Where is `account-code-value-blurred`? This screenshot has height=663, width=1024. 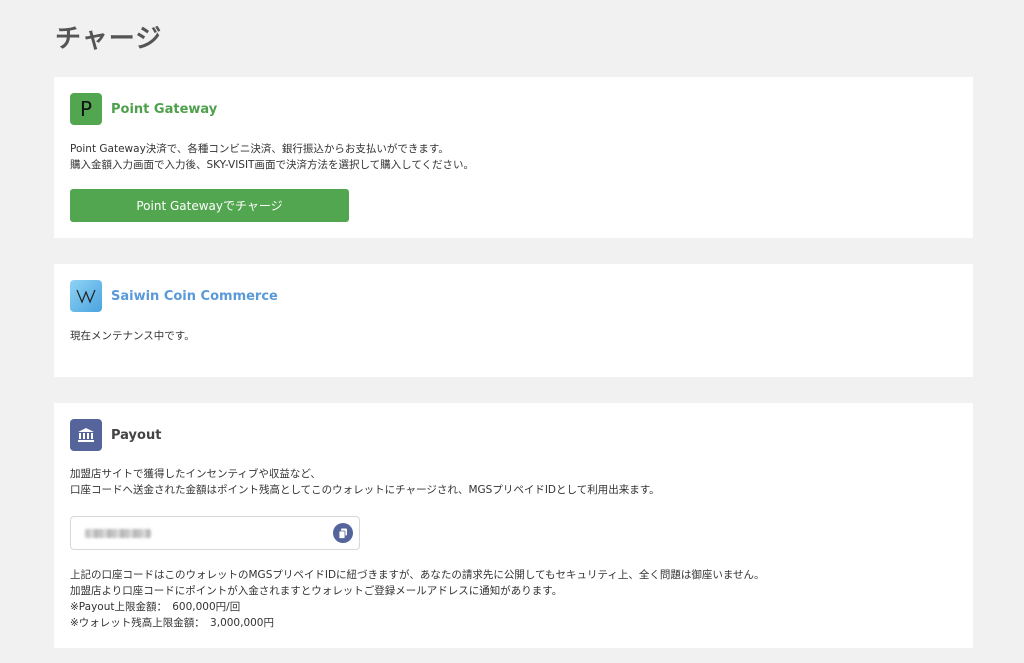 account-code-value-blurred is located at coordinates (118, 533).